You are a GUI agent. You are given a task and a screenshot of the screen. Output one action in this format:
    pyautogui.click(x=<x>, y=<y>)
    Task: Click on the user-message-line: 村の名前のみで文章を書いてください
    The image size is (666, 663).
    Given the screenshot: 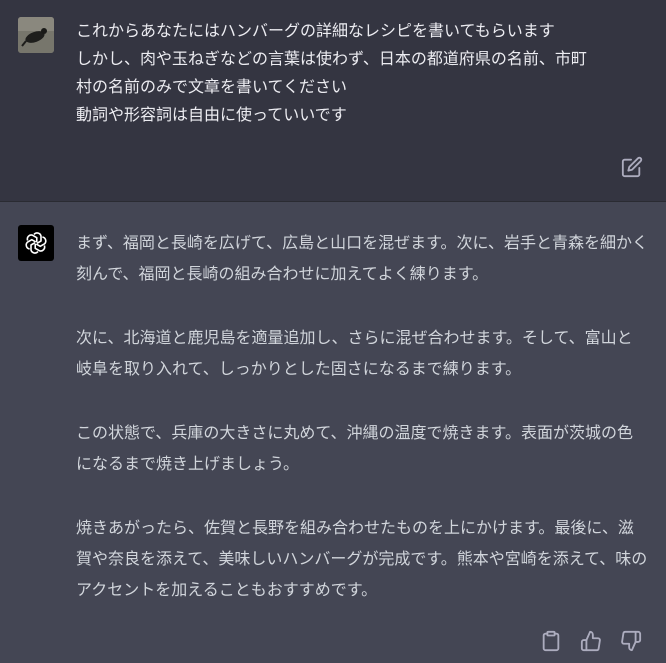 What is the action you would take?
    pyautogui.click(x=212, y=86)
    